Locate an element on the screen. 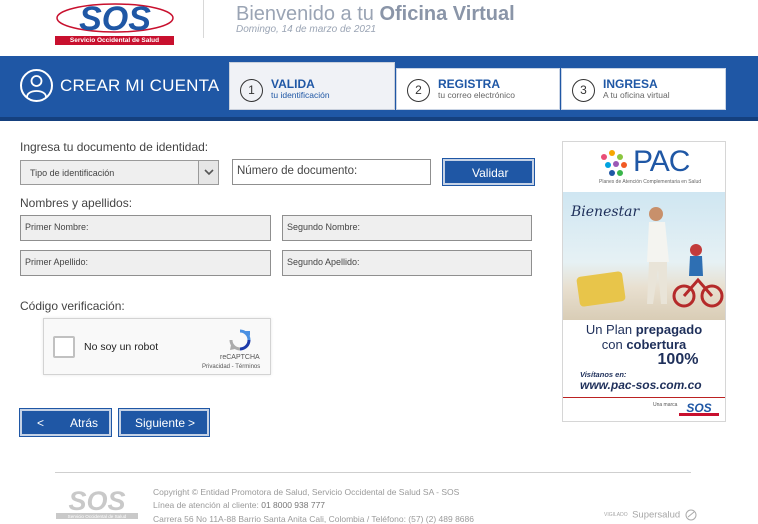  welcome-emphasis: Oficina Virtual is located at coordinates (447, 14).